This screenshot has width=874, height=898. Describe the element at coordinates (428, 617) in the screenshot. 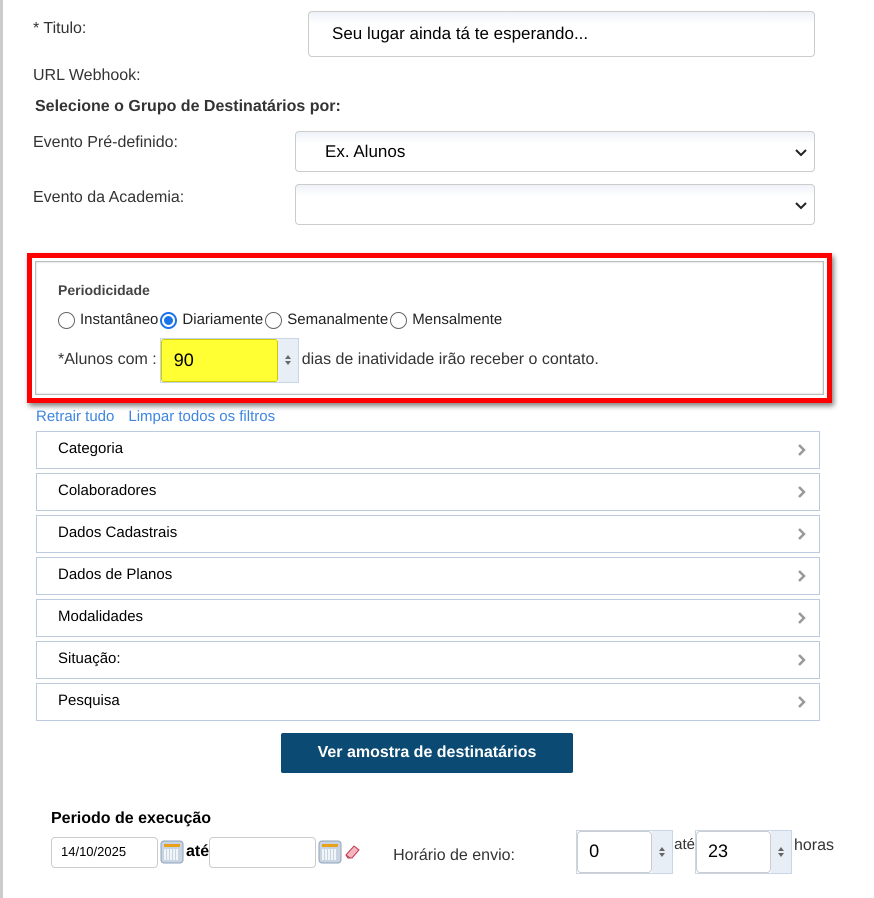

I see `accordion-item: Modalidades` at that location.